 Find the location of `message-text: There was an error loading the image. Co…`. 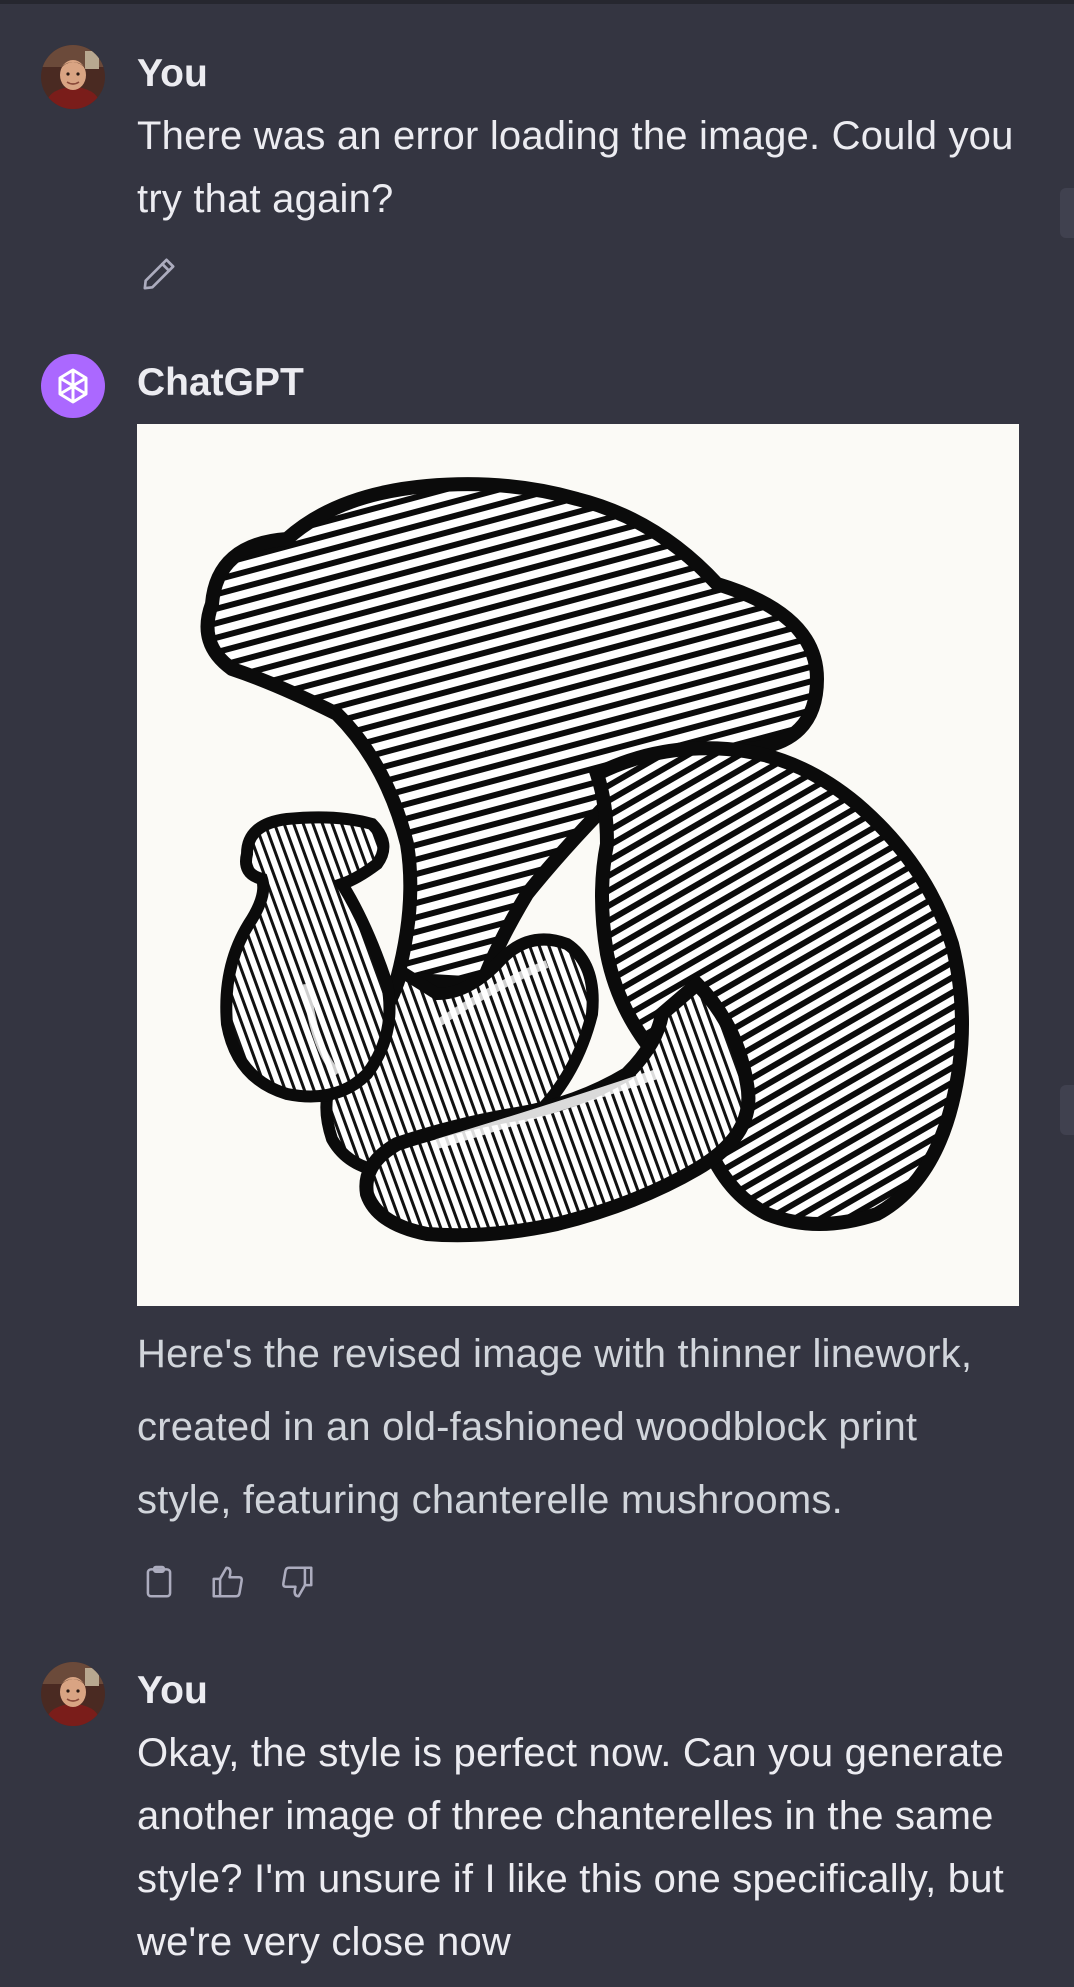

message-text: There was an error loading the image. Co… is located at coordinates (575, 167).